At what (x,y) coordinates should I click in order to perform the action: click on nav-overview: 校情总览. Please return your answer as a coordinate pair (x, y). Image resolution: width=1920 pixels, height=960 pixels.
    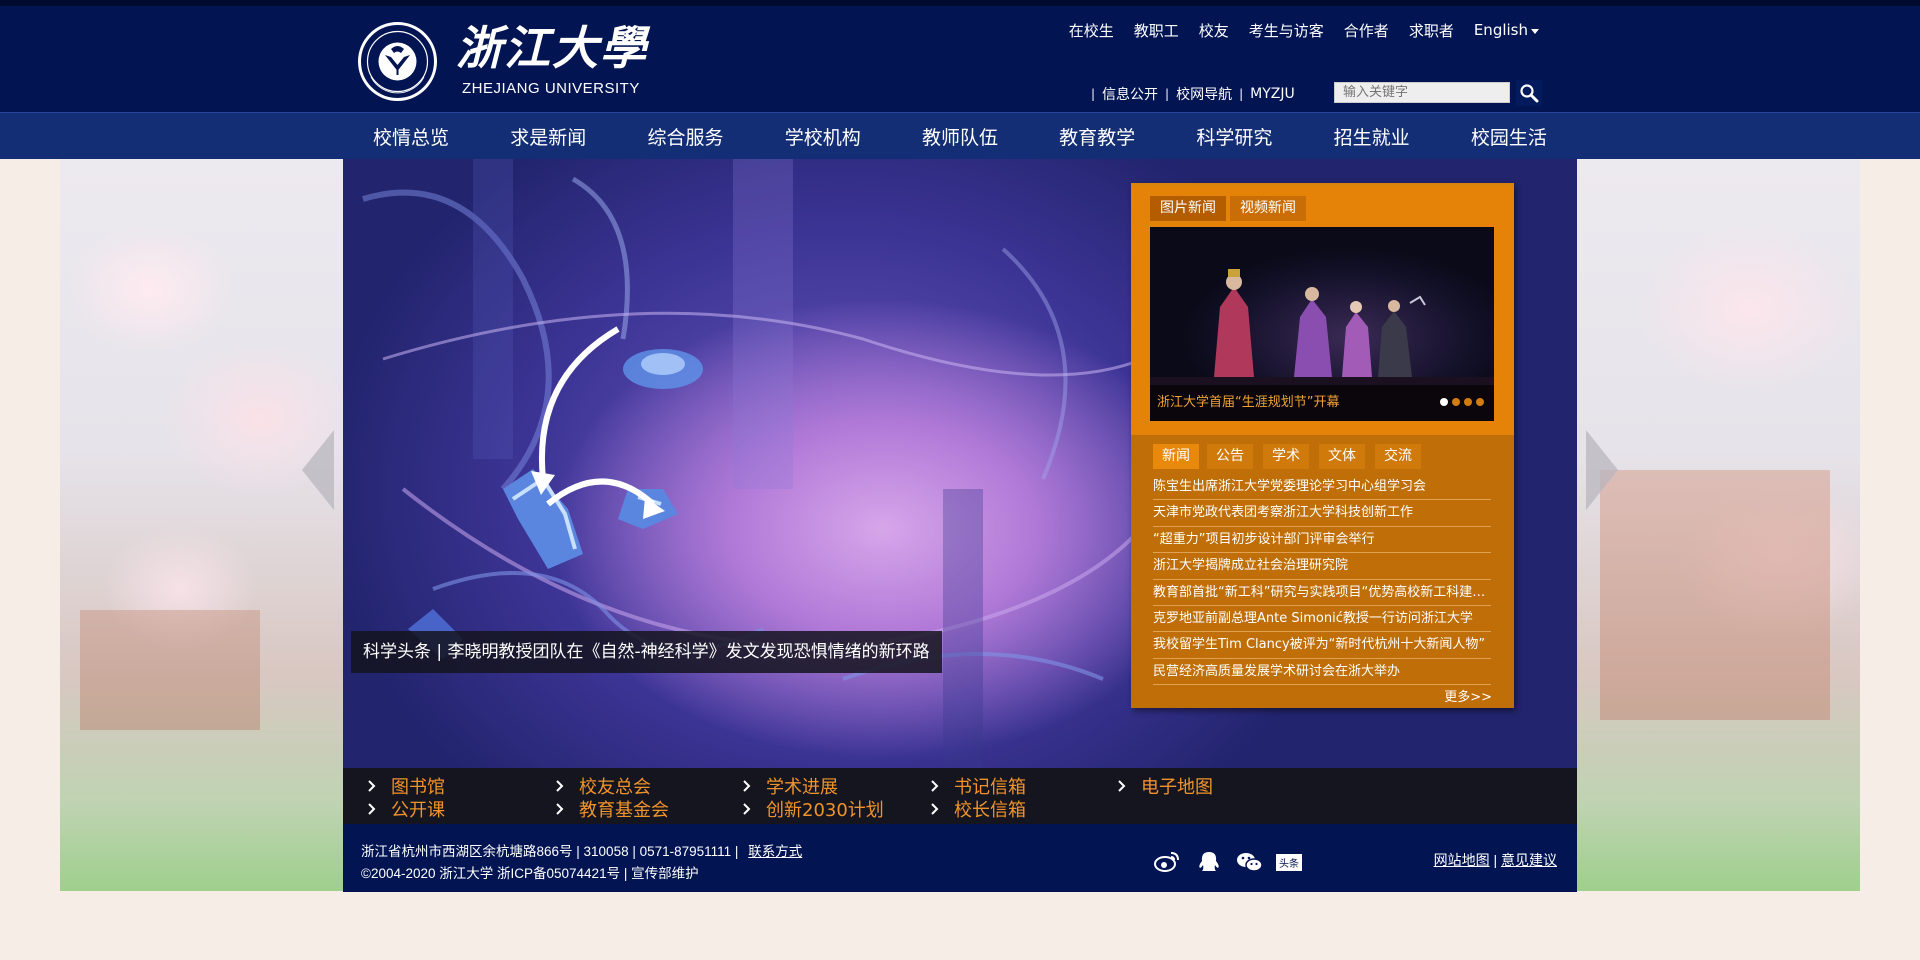
    Looking at the image, I should click on (411, 136).